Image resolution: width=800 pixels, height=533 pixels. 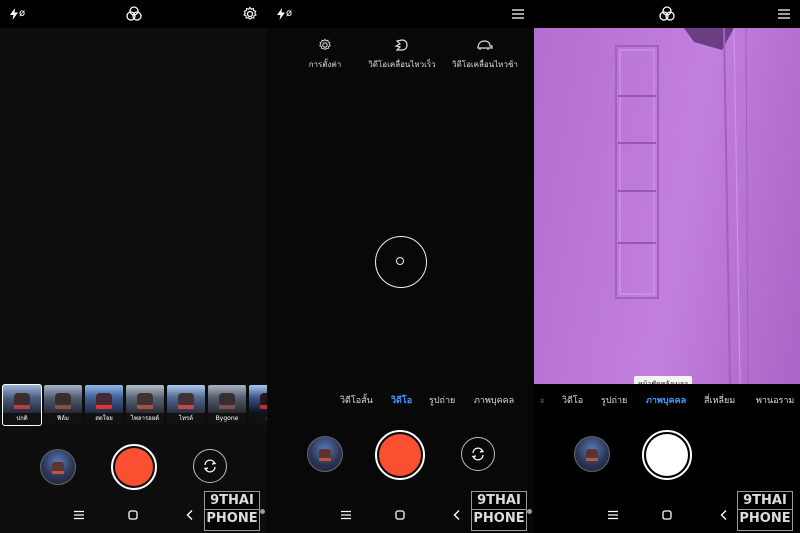 I want to click on settings-gear-icon, so click(x=250, y=14).